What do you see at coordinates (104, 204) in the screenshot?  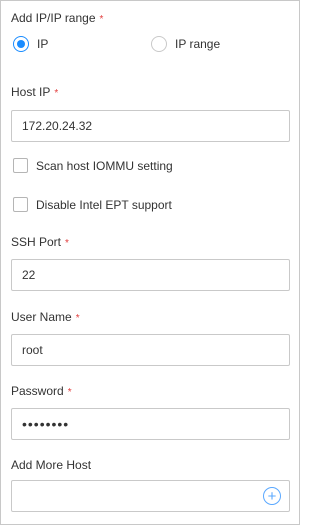 I see `disable-ept-label: Disable Intel EPT support` at bounding box center [104, 204].